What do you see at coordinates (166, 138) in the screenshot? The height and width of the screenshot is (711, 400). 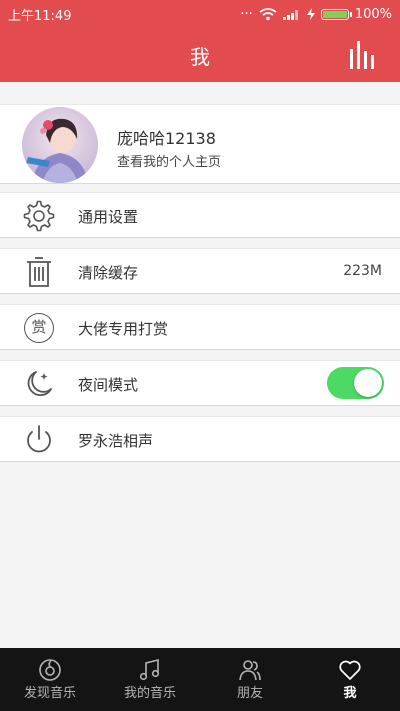 I see `profile-name: 庞哈哈12138` at bounding box center [166, 138].